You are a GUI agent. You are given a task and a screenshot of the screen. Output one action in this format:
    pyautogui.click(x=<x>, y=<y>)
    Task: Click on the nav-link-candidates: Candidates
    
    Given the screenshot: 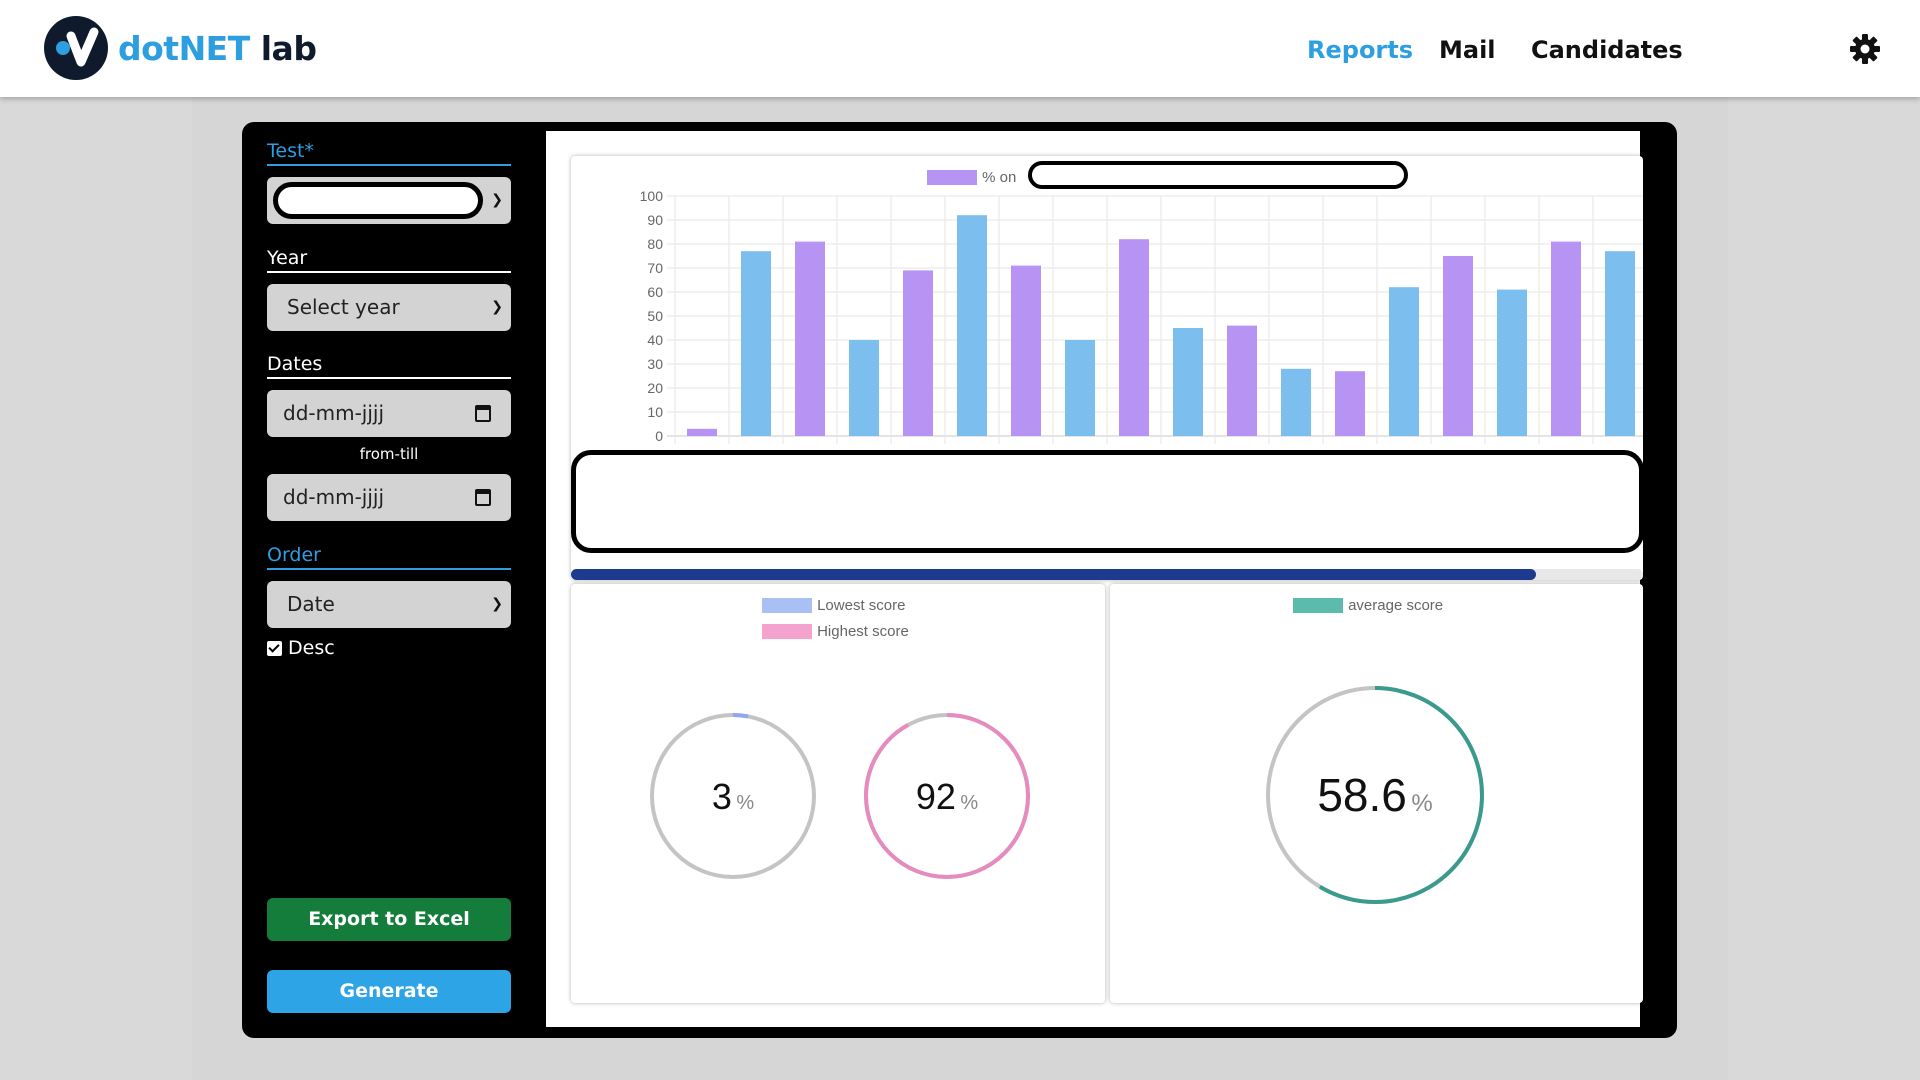 What is the action you would take?
    pyautogui.click(x=1607, y=50)
    